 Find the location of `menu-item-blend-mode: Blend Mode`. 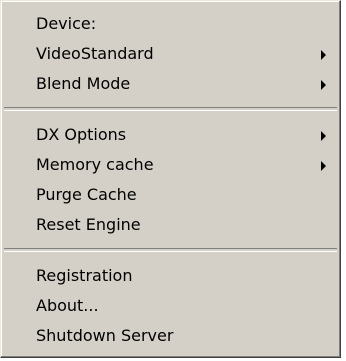

menu-item-blend-mode: Blend Mode is located at coordinates (170, 84).